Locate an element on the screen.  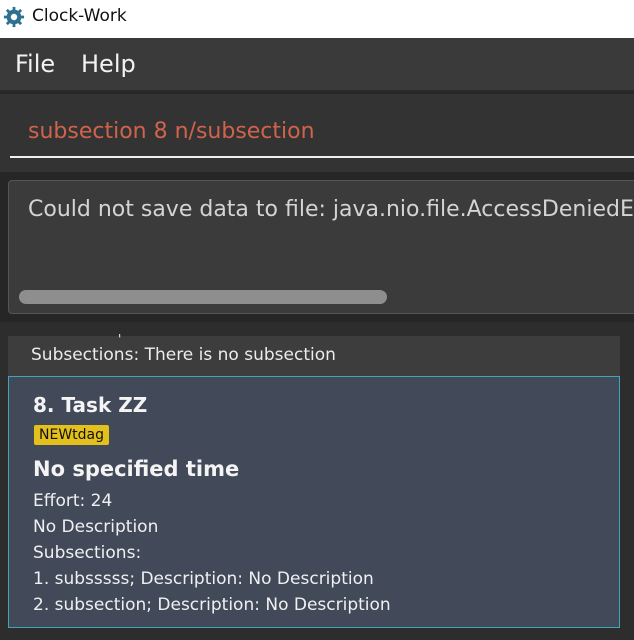
window-title: Clock-Work is located at coordinates (79, 16).